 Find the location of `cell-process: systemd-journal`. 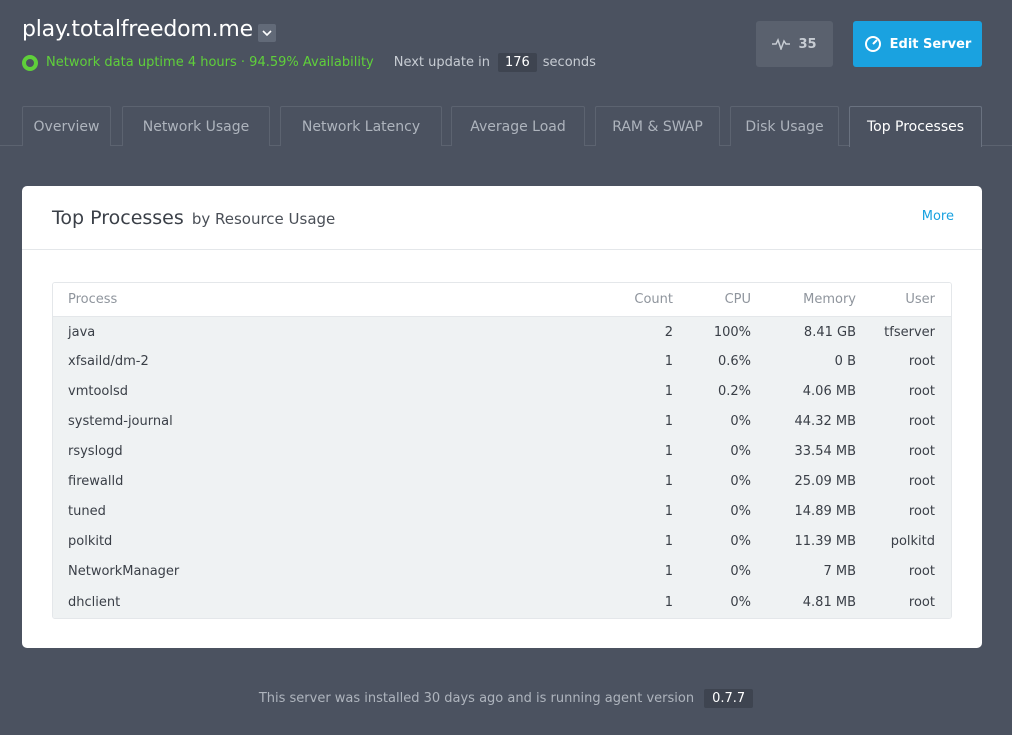

cell-process: systemd-journal is located at coordinates (120, 421).